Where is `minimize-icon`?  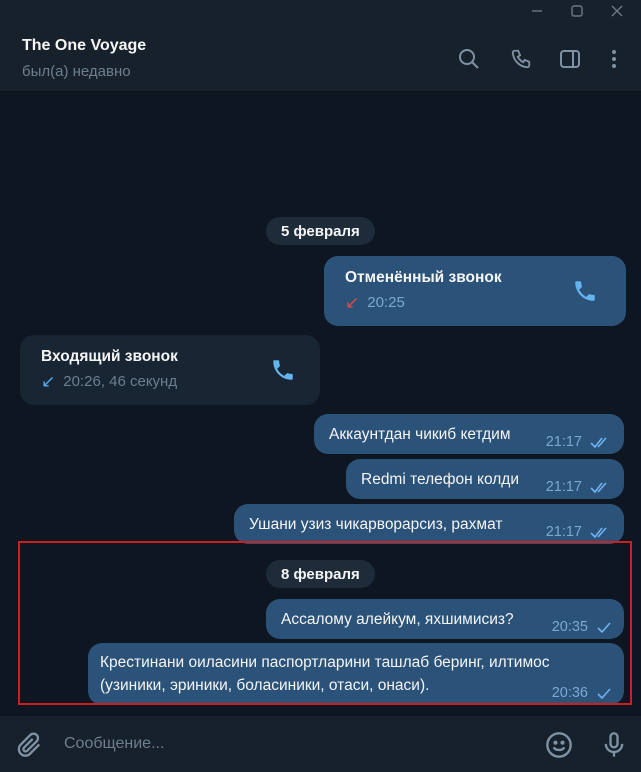
minimize-icon is located at coordinates (537, 11).